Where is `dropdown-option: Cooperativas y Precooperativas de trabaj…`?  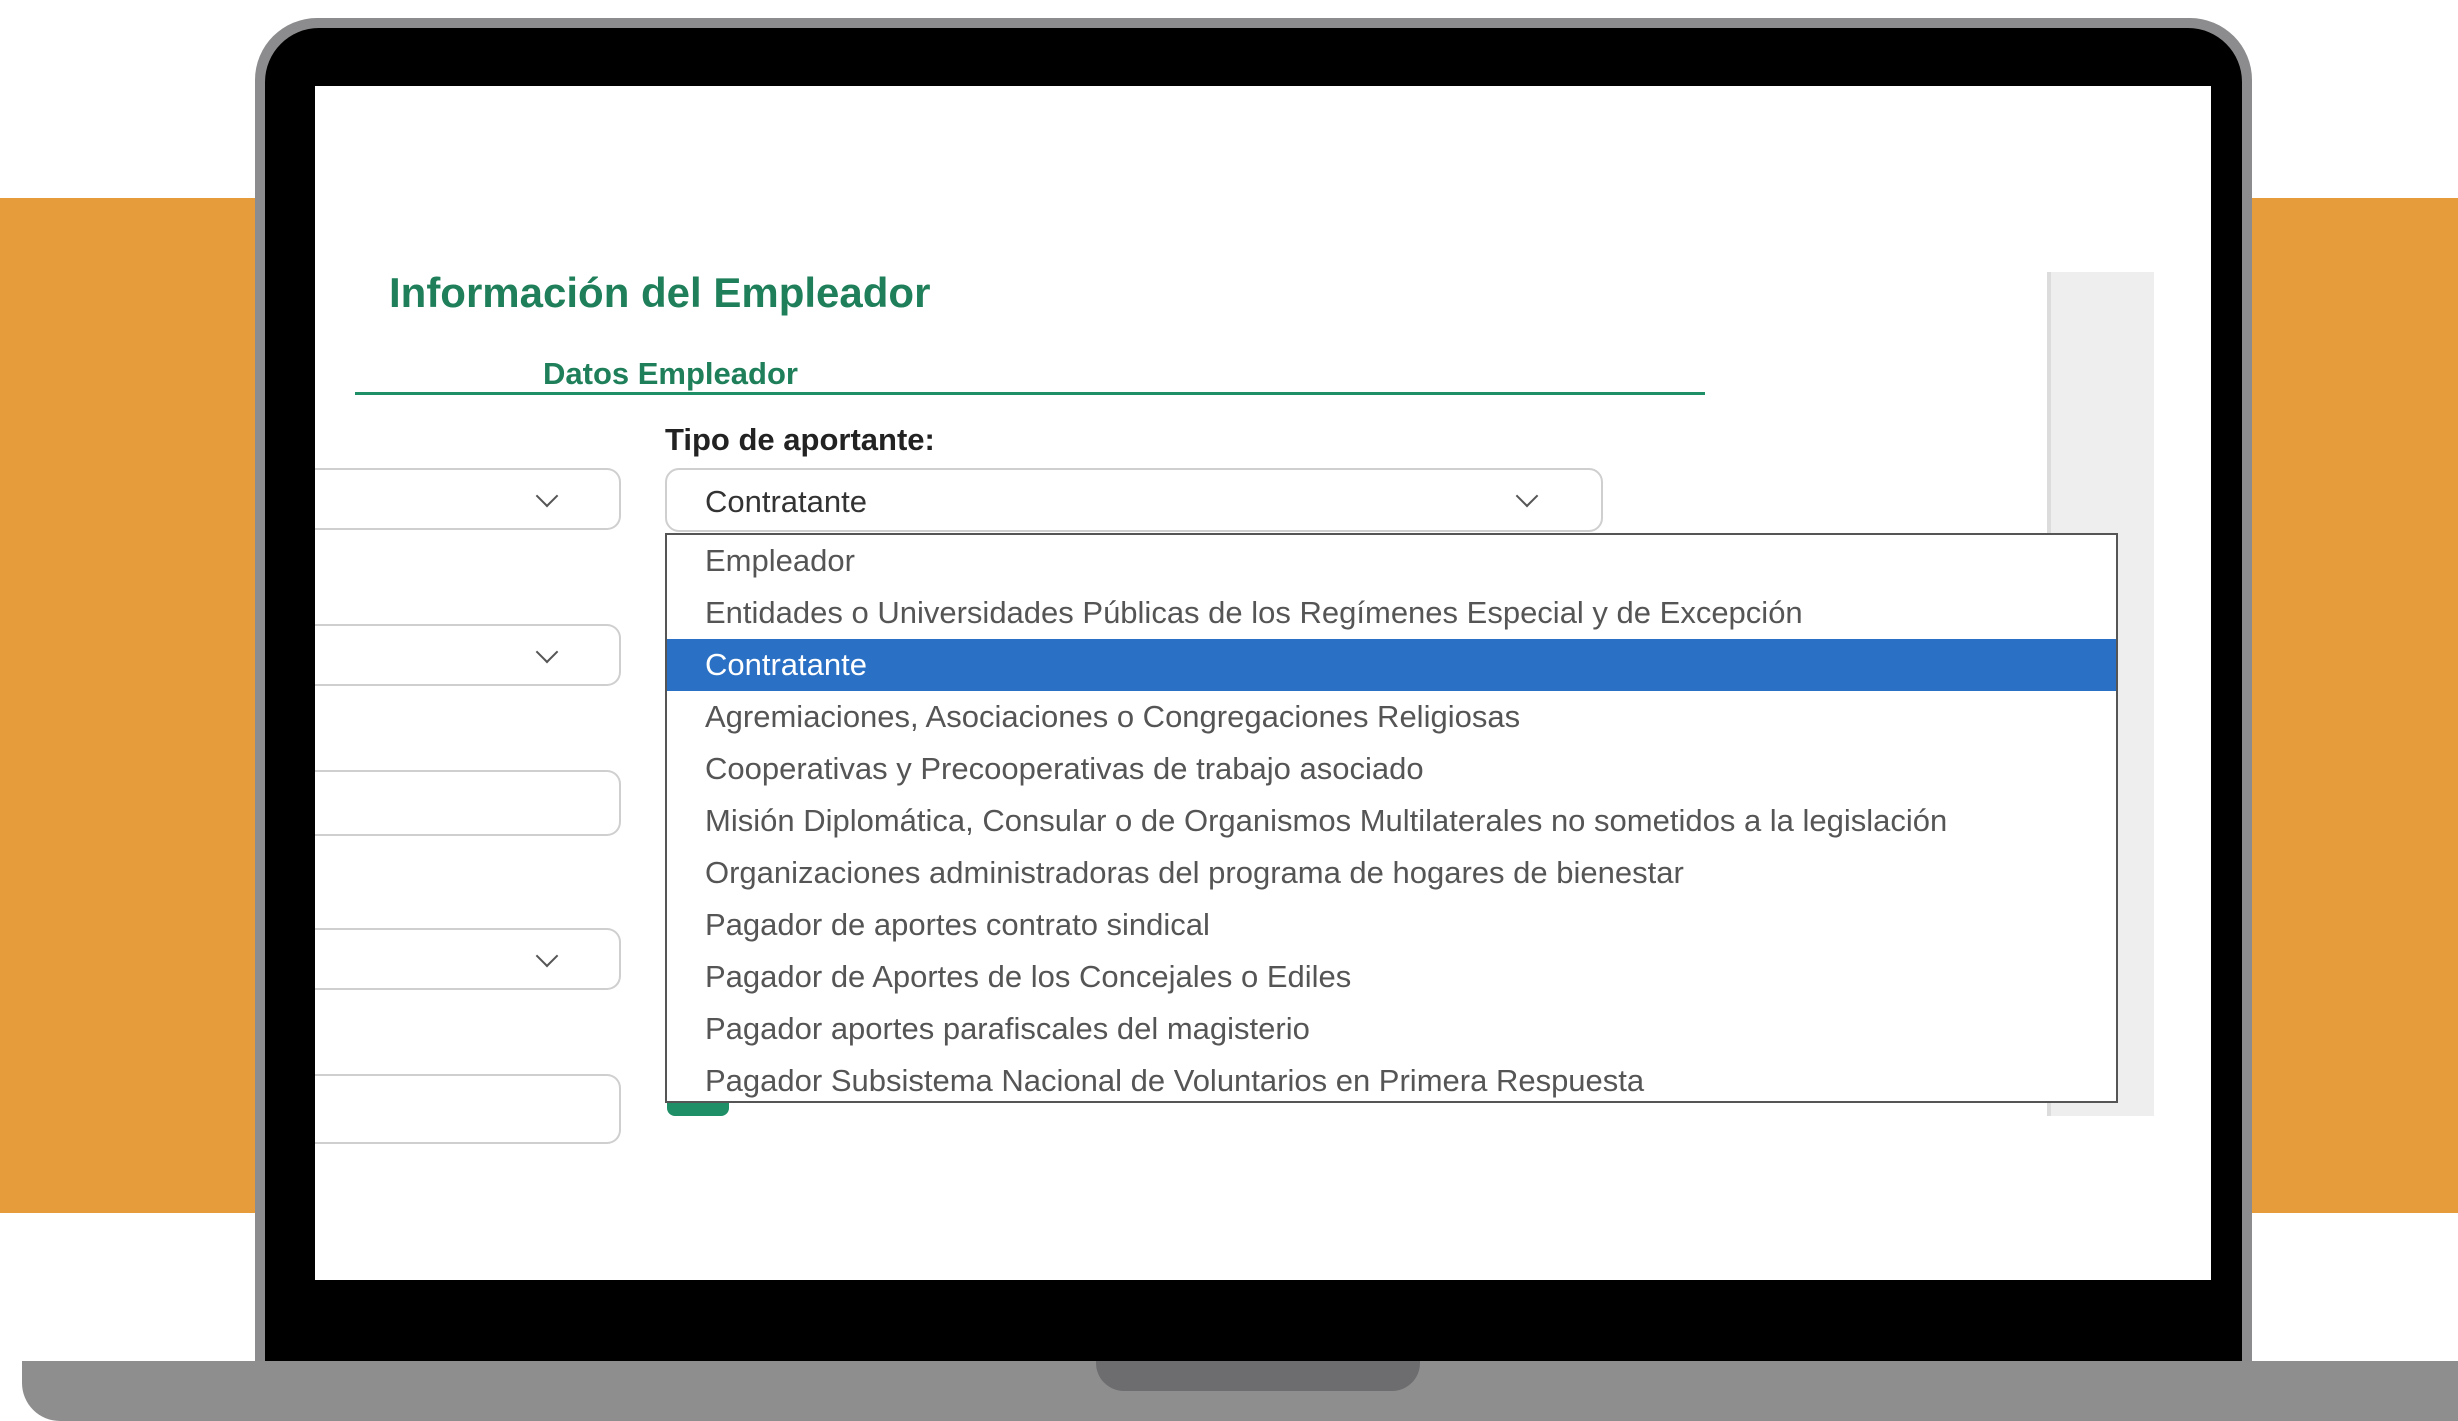 dropdown-option: Cooperativas y Precooperativas de trabaj… is located at coordinates (1391, 769).